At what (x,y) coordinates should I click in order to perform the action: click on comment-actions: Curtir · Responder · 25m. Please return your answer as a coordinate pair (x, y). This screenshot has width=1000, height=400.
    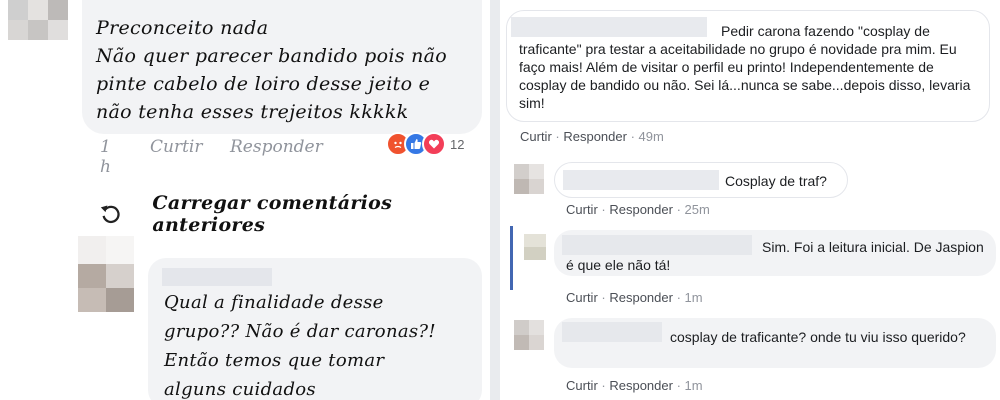
    Looking at the image, I should click on (638, 209).